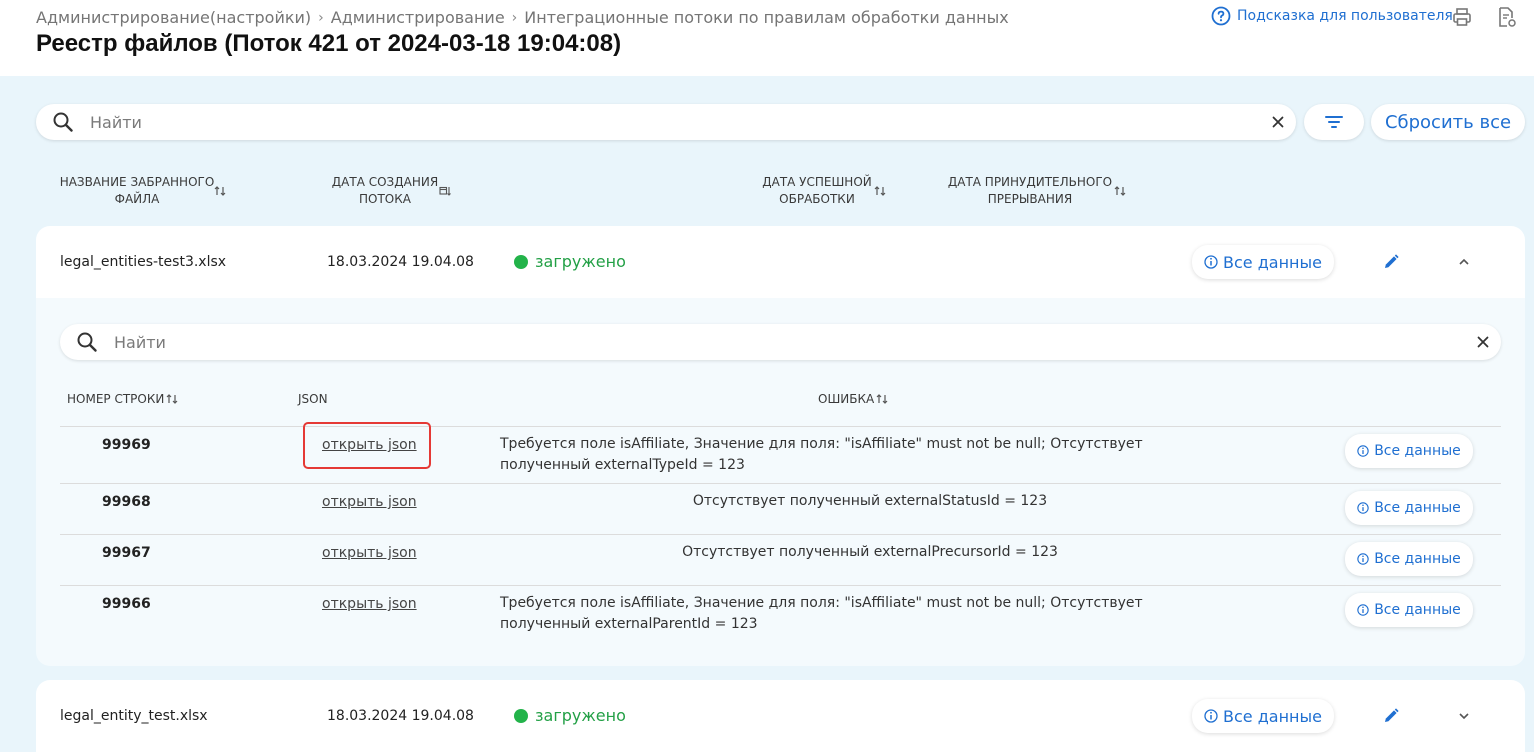 The image size is (1534, 752). Describe the element at coordinates (1448, 122) in the screenshot. I see `reset-all-button: Сбросить все` at that location.